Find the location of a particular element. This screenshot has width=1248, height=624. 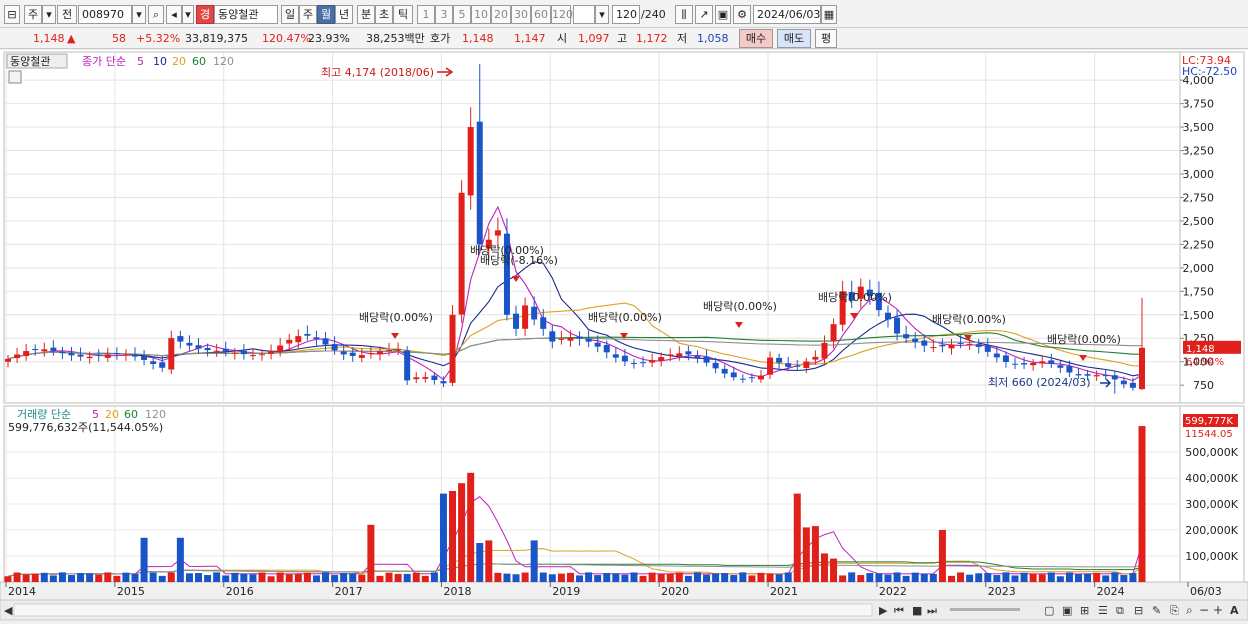

price-tick-label: 2,250 is located at coordinates (1199, 244).